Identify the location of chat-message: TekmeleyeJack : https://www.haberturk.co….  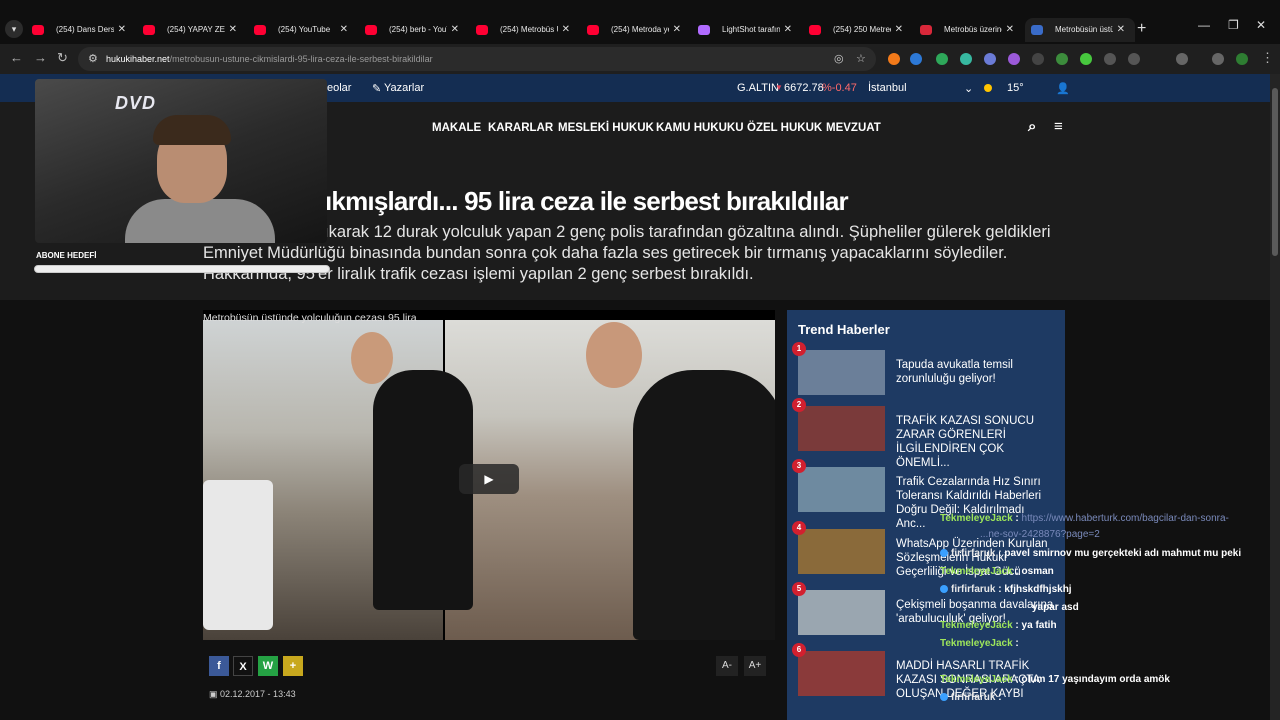
(1084, 518).